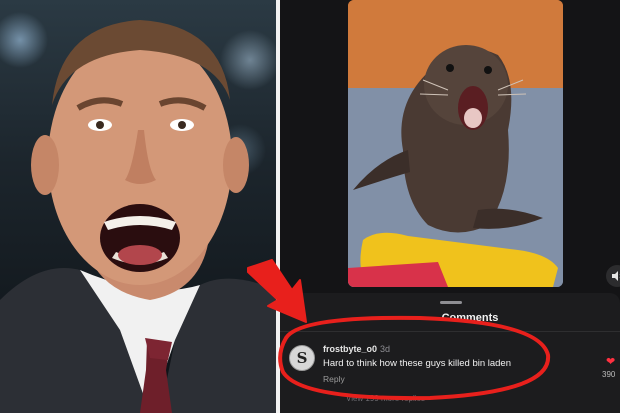 Image resolution: width=620 pixels, height=413 pixels. Describe the element at coordinates (350, 349) in the screenshot. I see `comment-username: frostbyte_o0` at that location.